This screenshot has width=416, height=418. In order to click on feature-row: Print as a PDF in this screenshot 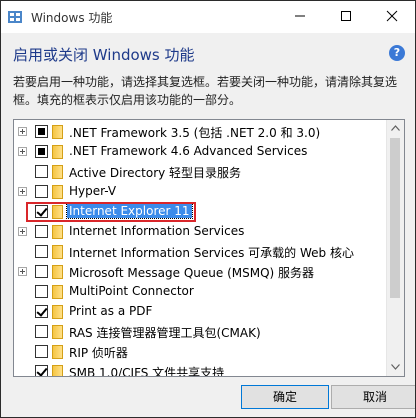, I will do `click(199, 312)`.